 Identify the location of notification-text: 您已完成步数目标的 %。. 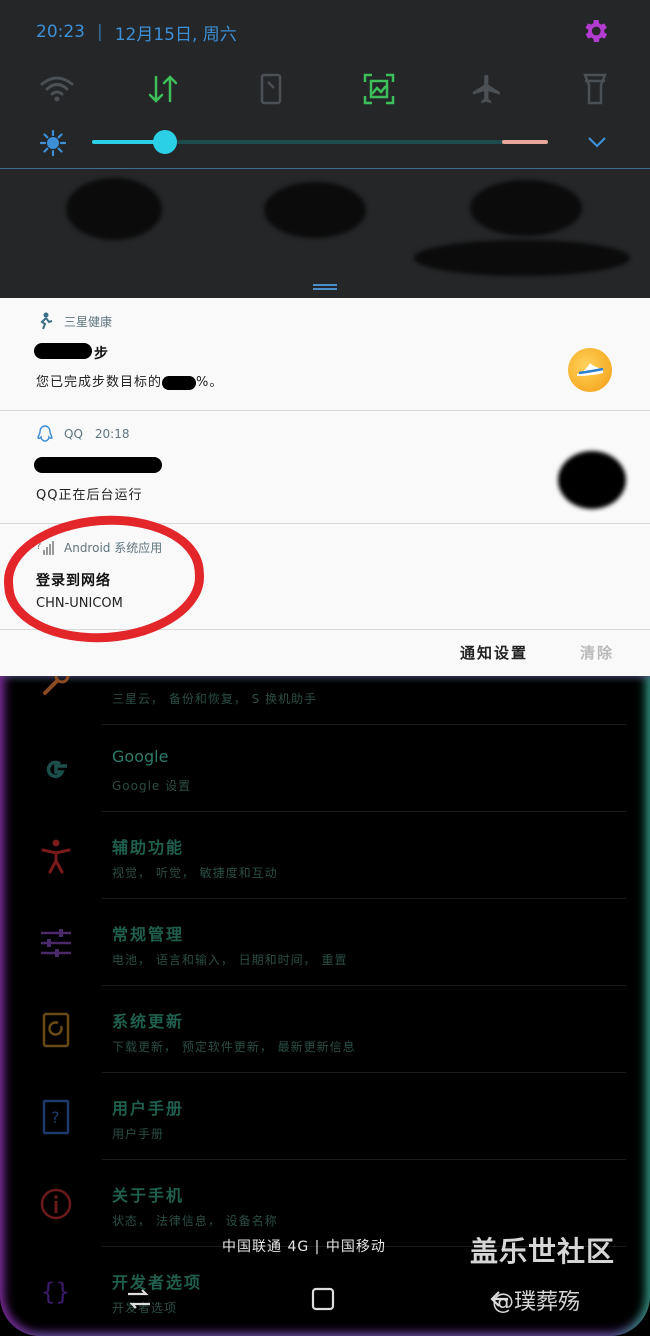
(129, 380).